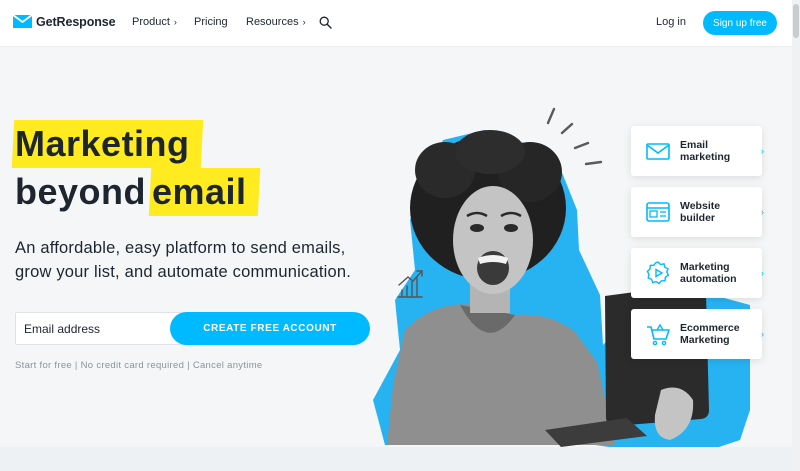  I want to click on logo-envelope-icon, so click(22, 21).